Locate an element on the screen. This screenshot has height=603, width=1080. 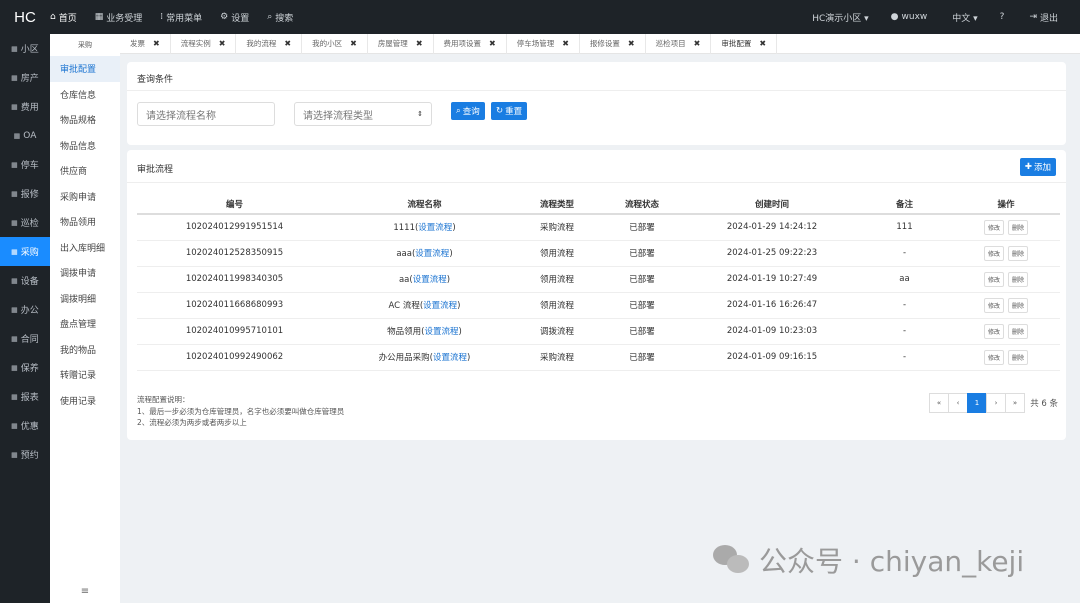
grid-icon: ▦ is located at coordinates (14, 425).